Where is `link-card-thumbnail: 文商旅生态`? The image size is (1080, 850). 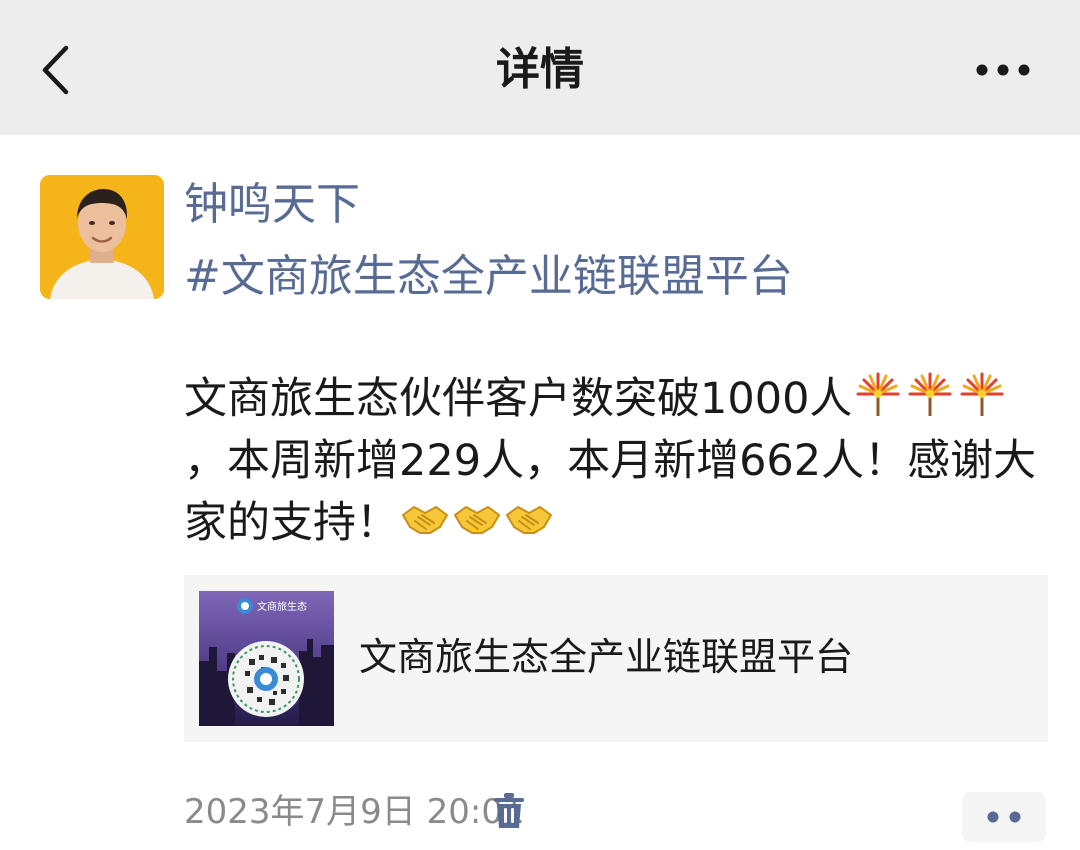 link-card-thumbnail: 文商旅生态 is located at coordinates (266, 658).